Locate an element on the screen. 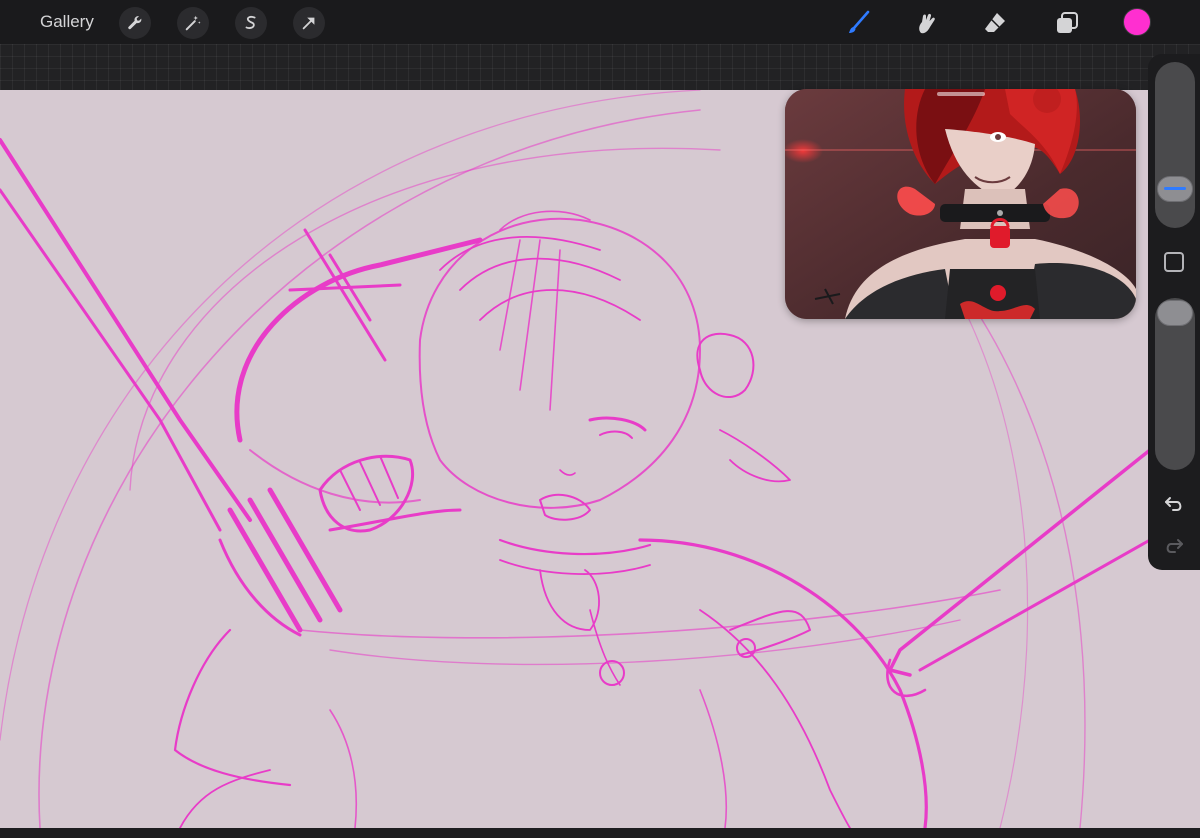 Image resolution: width=1200 pixels, height=838 pixels. bottom-edge is located at coordinates (600, 833).